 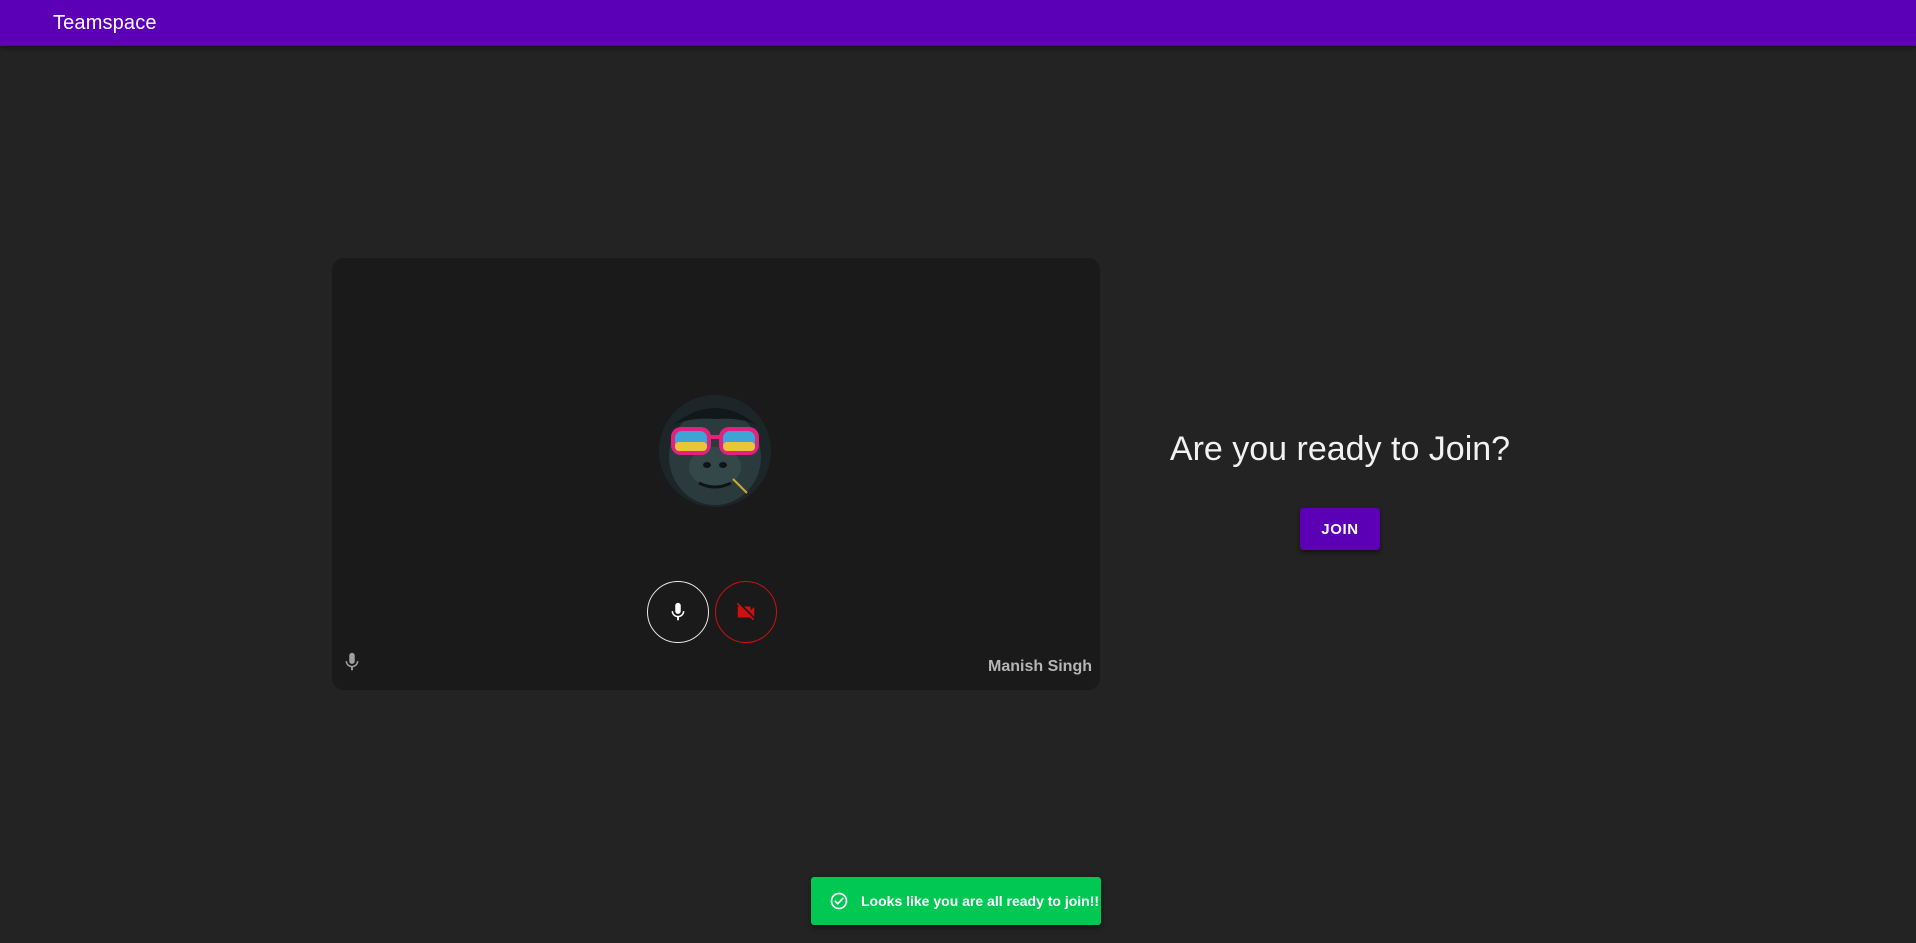 I want to click on app-bar: Teamspace, so click(x=958, y=23).